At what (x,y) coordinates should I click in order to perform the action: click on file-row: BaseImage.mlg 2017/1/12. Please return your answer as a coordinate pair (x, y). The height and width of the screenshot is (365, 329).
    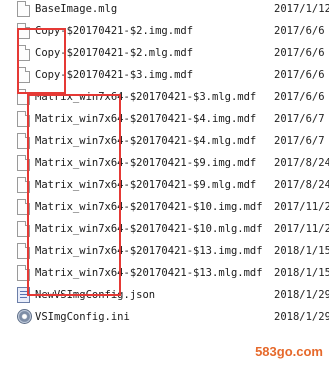
    Looking at the image, I should click on (164, 10).